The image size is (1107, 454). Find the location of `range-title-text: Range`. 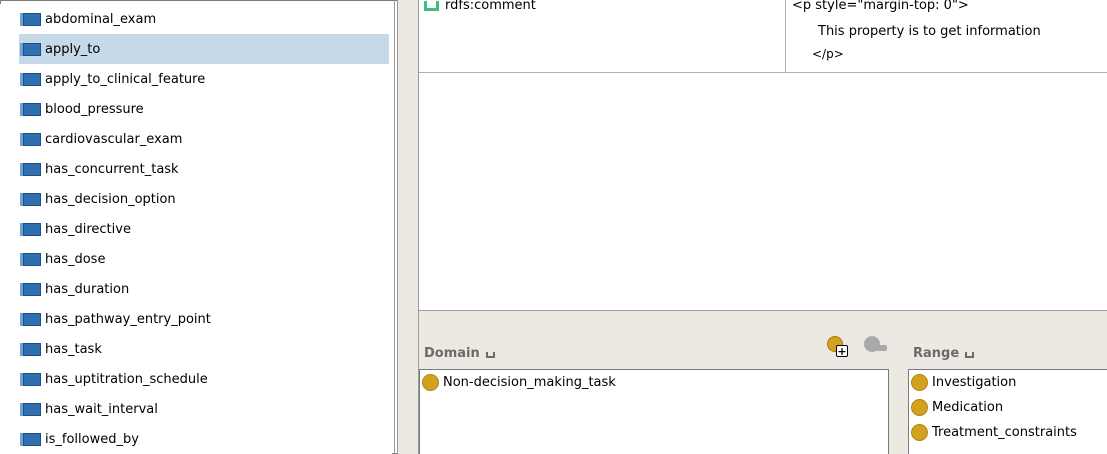

range-title-text: Range is located at coordinates (936, 353).